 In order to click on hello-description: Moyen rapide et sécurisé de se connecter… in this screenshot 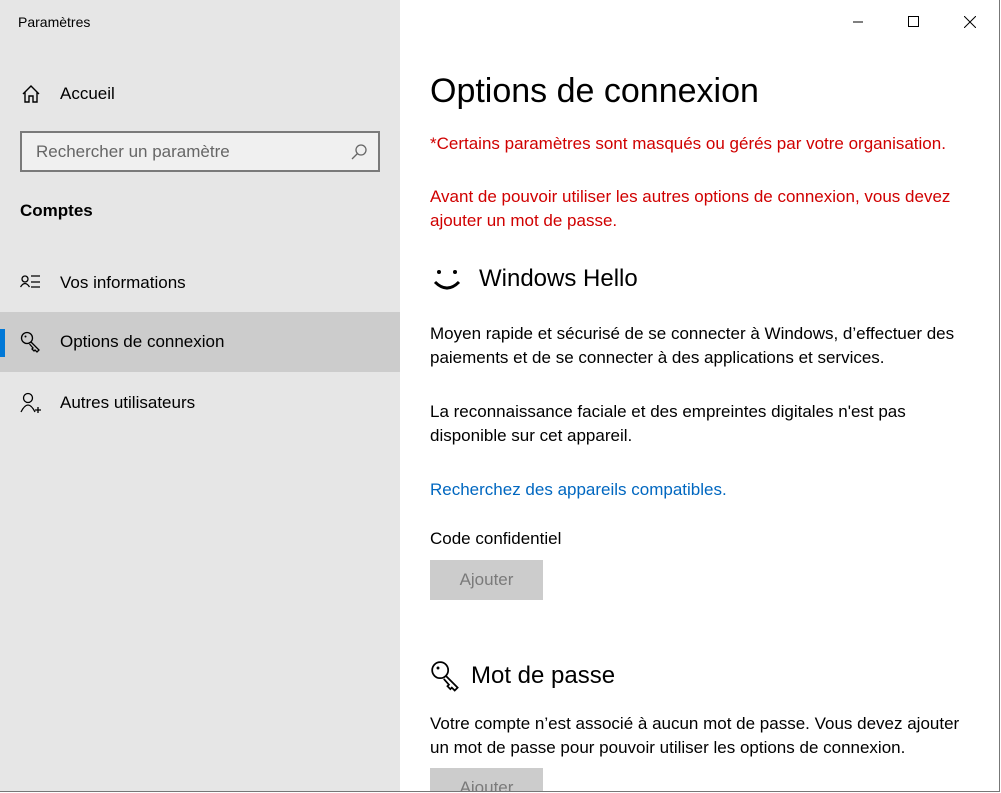, I will do `click(692, 345)`.